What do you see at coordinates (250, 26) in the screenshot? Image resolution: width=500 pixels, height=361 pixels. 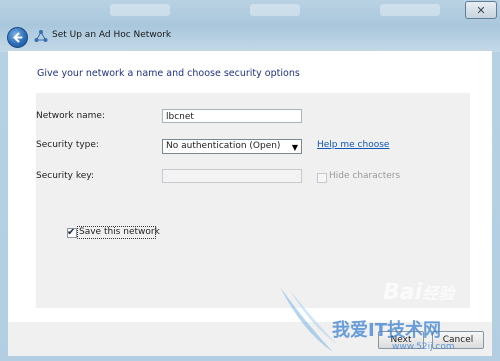 I see `background-desktop-strip` at bounding box center [250, 26].